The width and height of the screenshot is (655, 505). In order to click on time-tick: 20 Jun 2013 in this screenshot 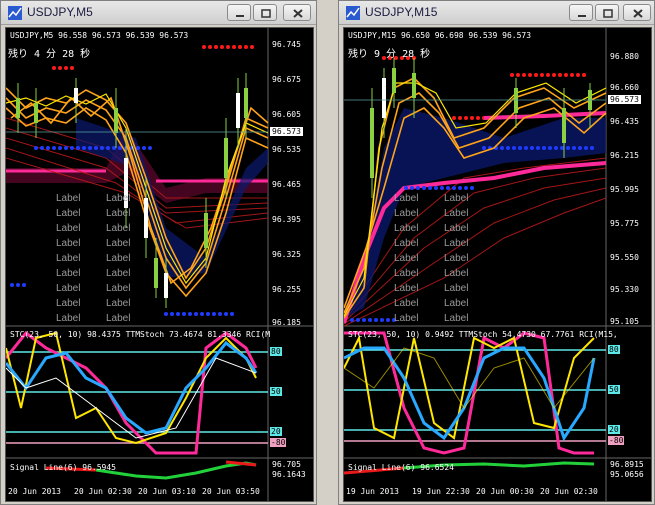, I will do `click(34, 491)`.